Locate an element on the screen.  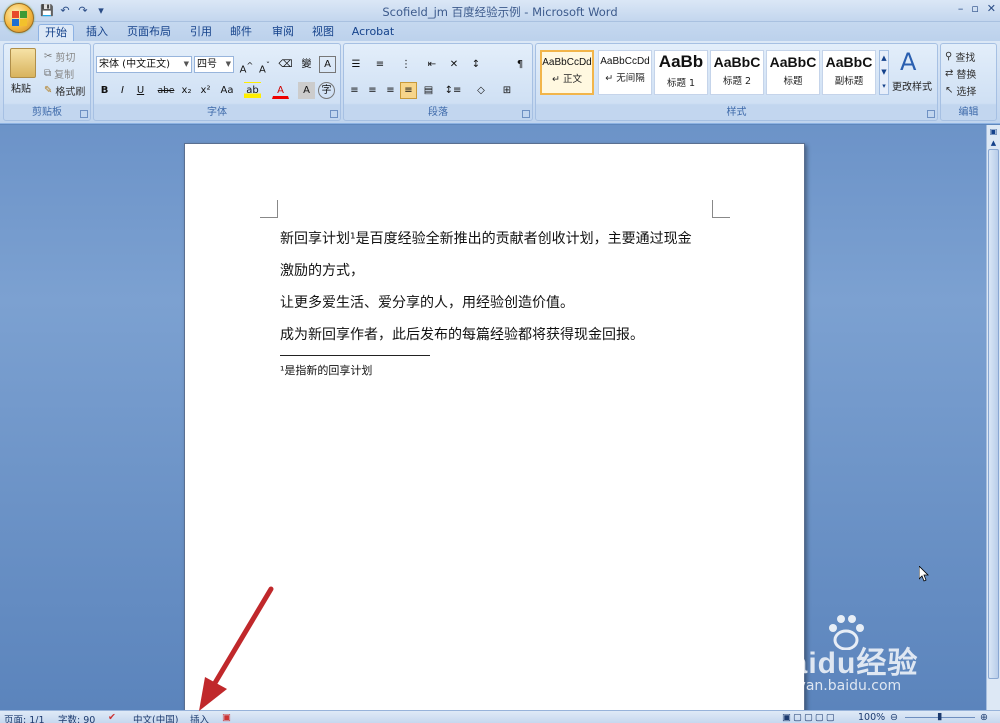
format-painter-button: ✎ 格式刷 is located at coordinates (64, 90).